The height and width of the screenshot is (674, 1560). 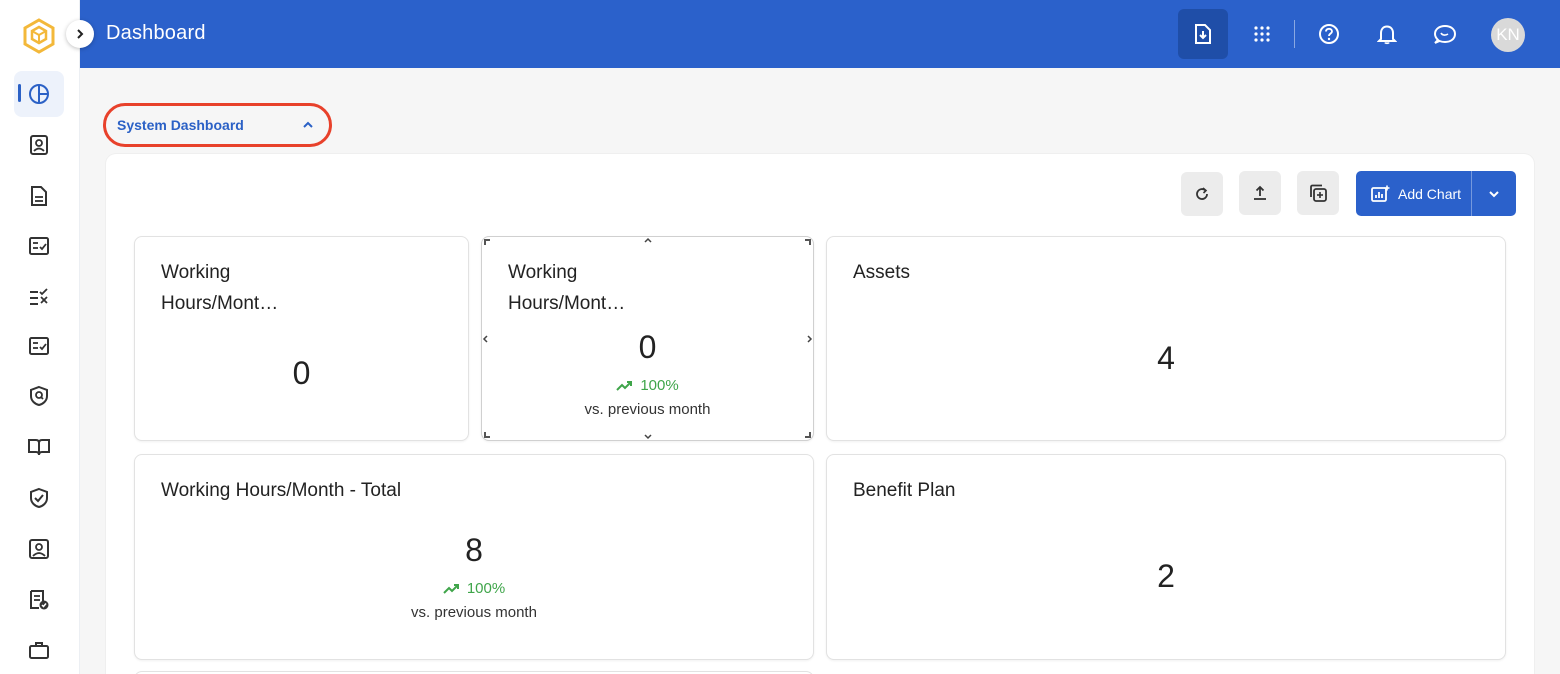 What do you see at coordinates (19, 93) in the screenshot?
I see `active-indicator` at bounding box center [19, 93].